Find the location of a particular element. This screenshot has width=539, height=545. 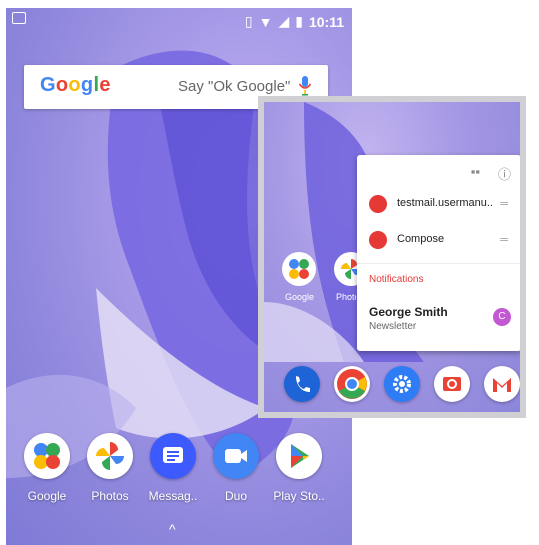

shortcut-compose: Compose ═ is located at coordinates (438, 240).